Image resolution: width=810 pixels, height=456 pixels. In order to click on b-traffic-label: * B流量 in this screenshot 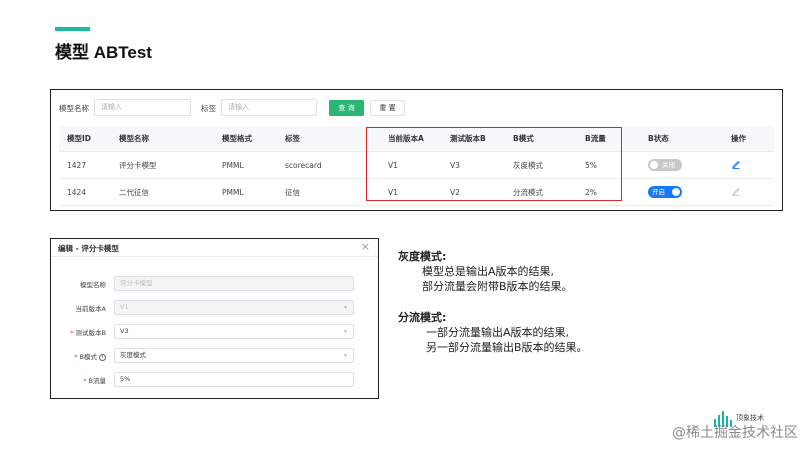, I will do `click(94, 380)`.